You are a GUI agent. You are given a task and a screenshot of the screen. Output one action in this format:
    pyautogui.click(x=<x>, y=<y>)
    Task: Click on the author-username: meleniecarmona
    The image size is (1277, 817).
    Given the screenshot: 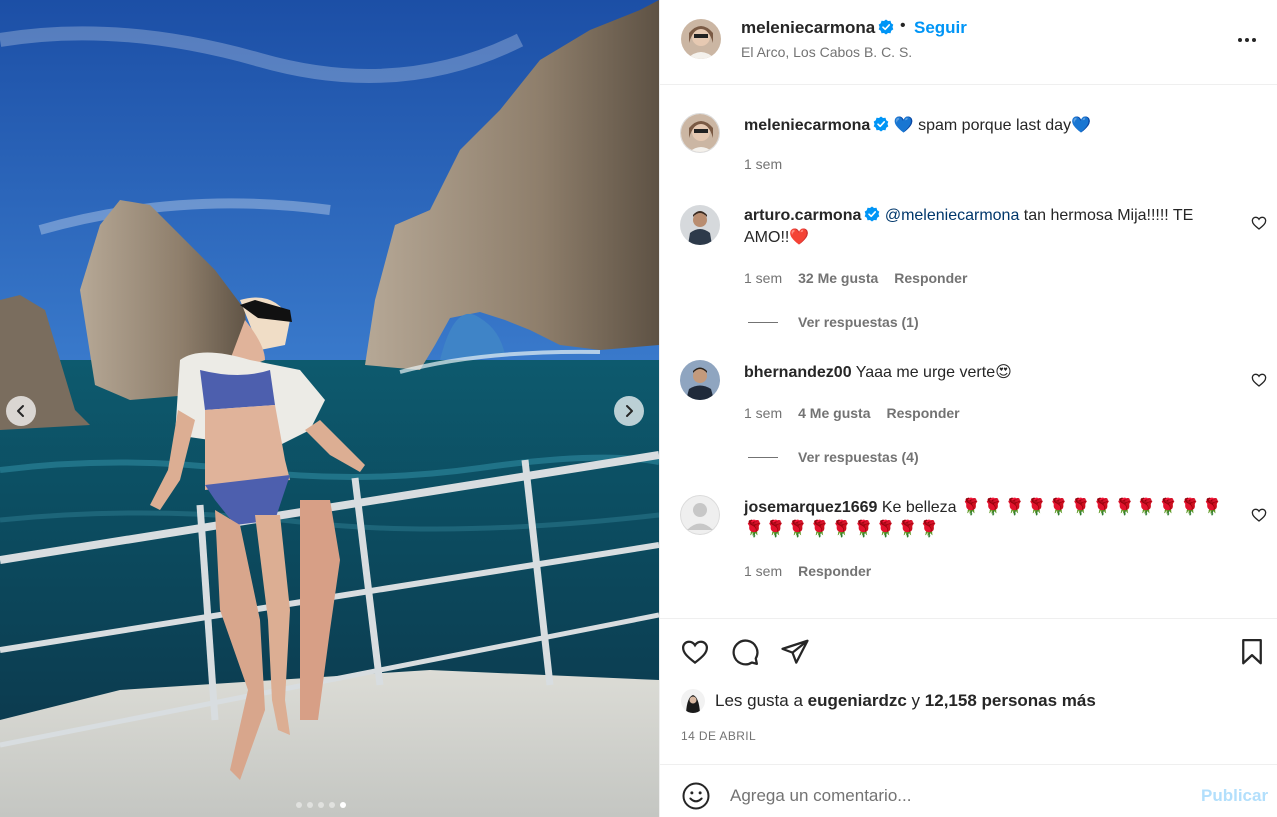 What is the action you would take?
    pyautogui.click(x=817, y=28)
    